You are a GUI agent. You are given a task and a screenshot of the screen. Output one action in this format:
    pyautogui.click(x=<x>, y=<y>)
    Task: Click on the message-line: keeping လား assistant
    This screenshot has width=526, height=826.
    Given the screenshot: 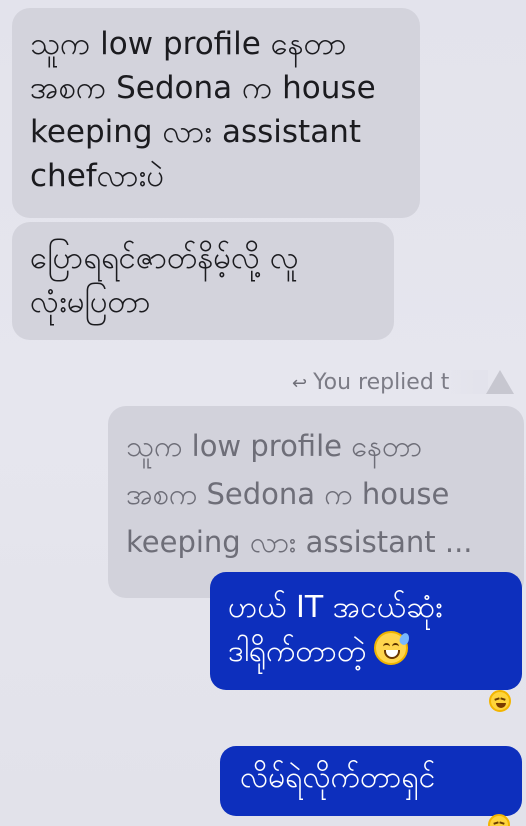 What is the action you would take?
    pyautogui.click(x=196, y=132)
    